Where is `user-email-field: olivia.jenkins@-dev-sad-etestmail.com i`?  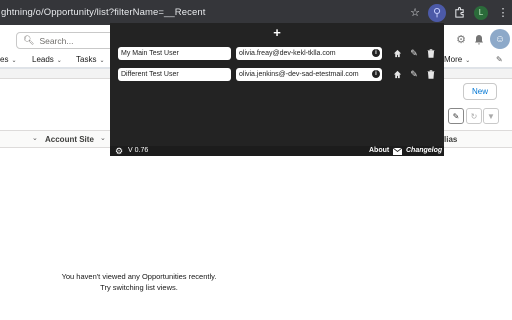 user-email-field: olivia.jenkins@-dev-sad-etestmail.com i is located at coordinates (309, 74).